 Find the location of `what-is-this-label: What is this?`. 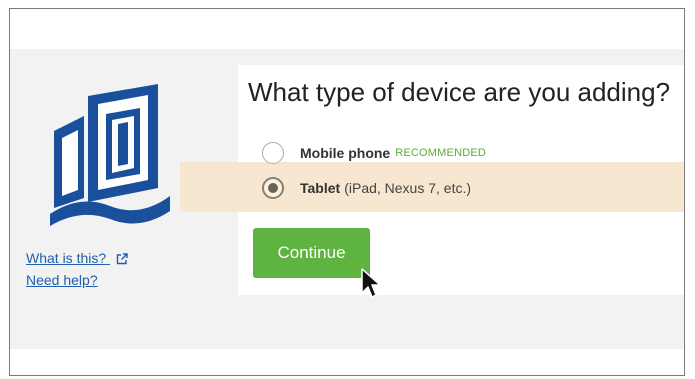

what-is-this-label: What is this? is located at coordinates (66, 258).